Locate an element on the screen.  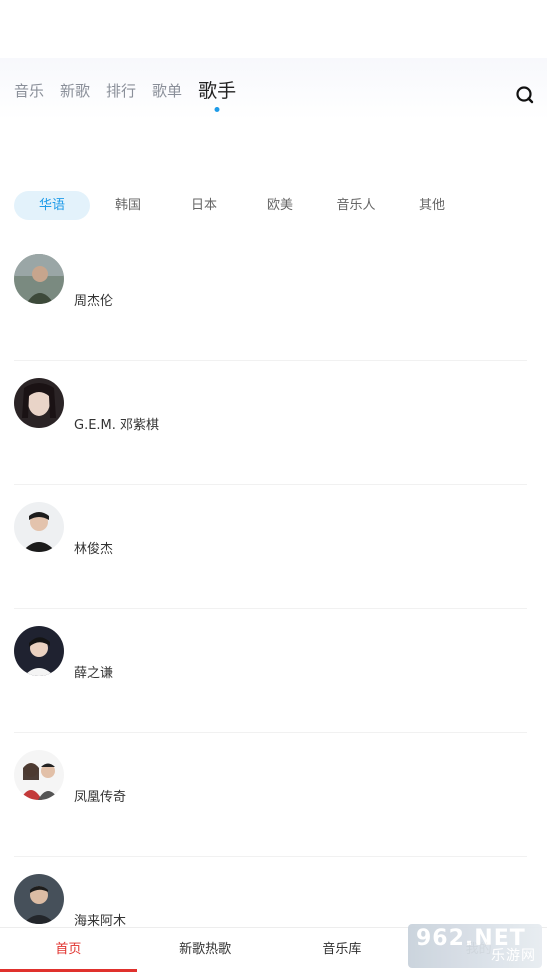
artist-row: G.E.M. 邓紫棋 is located at coordinates (273, 440).